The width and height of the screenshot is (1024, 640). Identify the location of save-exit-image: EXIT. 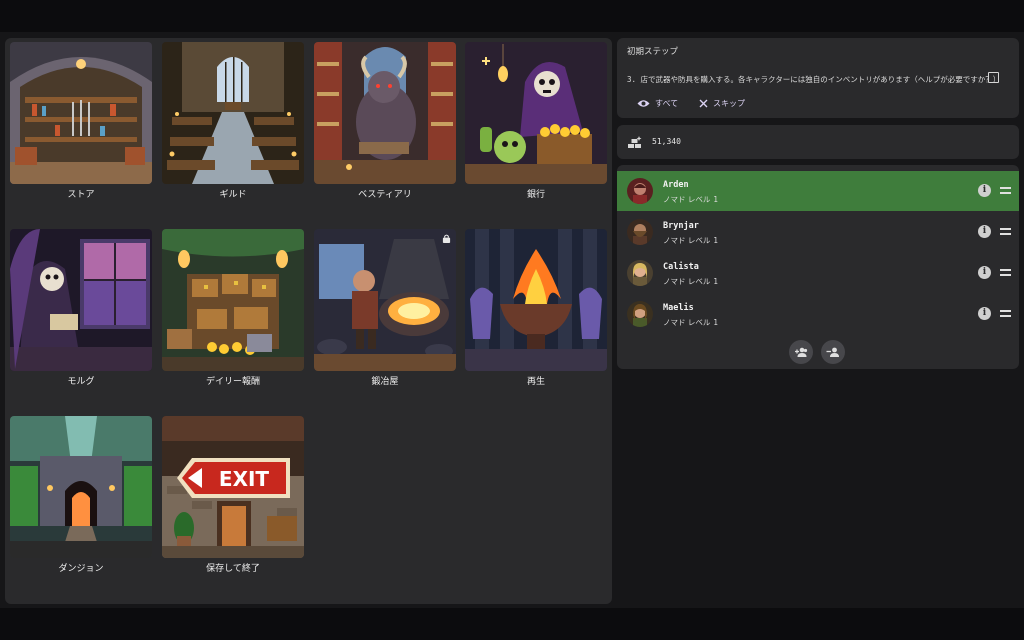
(233, 487).